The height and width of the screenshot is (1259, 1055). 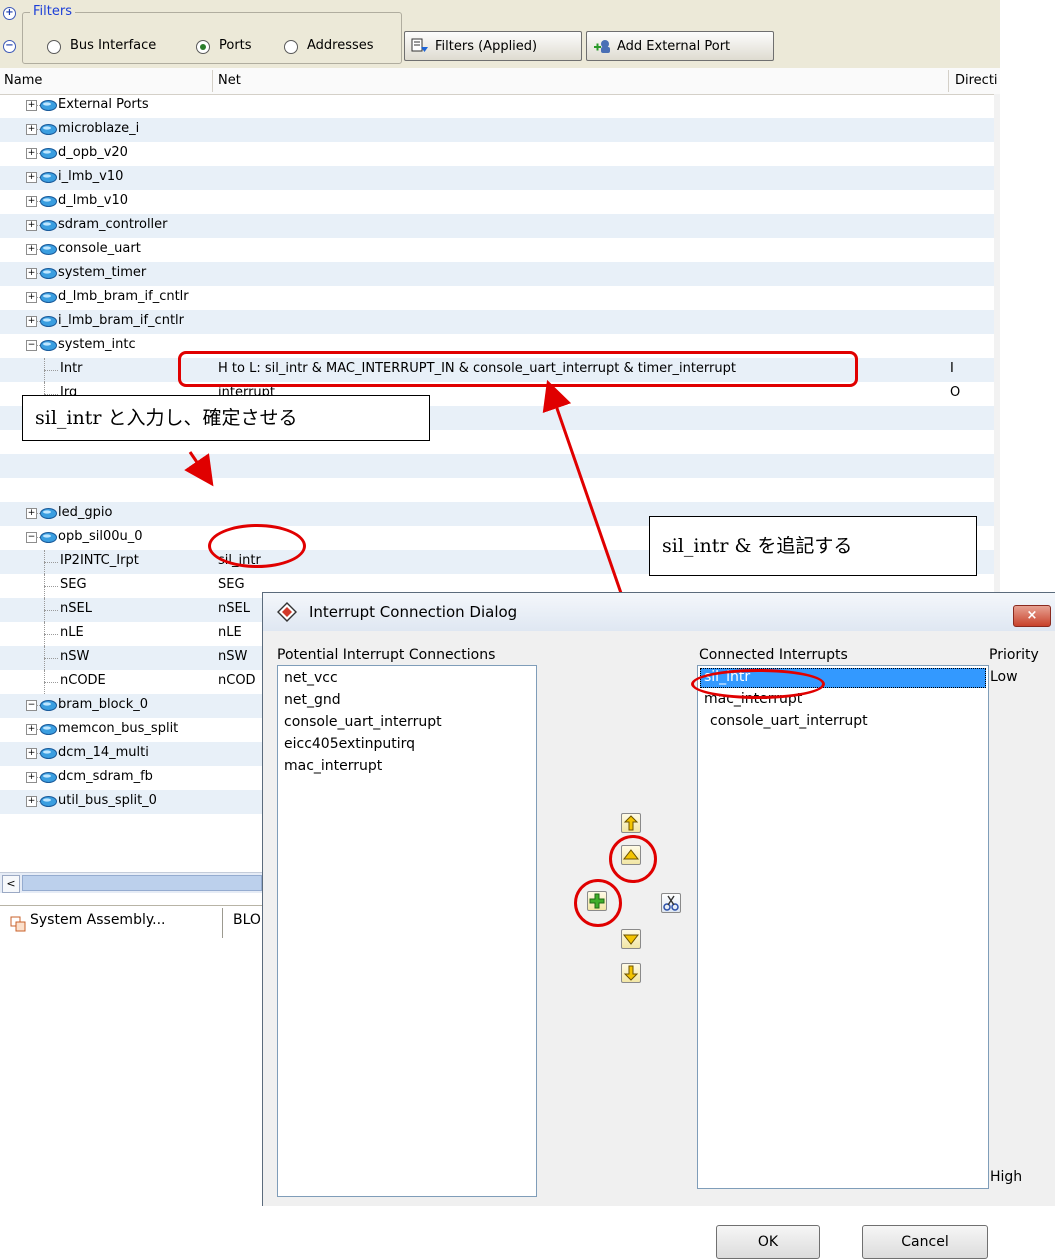 What do you see at coordinates (633, 859) in the screenshot?
I see `move-up-highlight` at bounding box center [633, 859].